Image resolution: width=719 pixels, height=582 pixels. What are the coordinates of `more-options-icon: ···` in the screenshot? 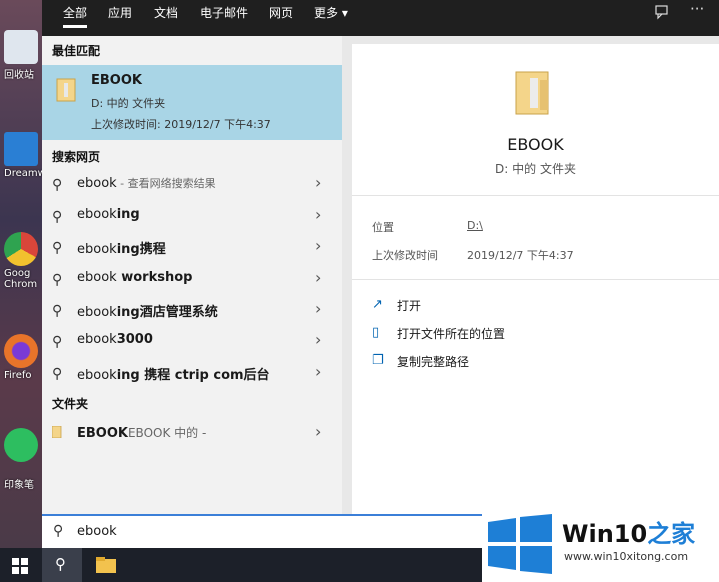 It's located at (697, 9).